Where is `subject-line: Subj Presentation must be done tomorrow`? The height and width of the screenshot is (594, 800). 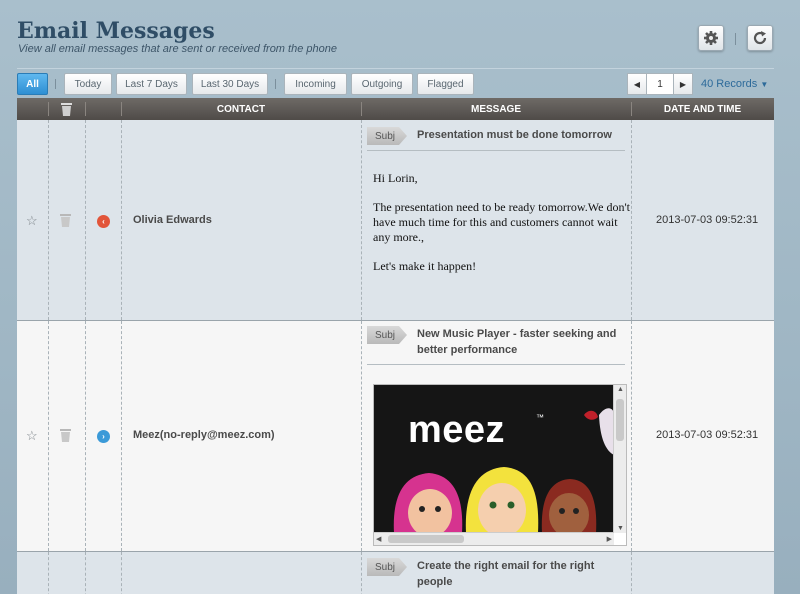 subject-line: Subj Presentation must be done tomorrow is located at coordinates (497, 136).